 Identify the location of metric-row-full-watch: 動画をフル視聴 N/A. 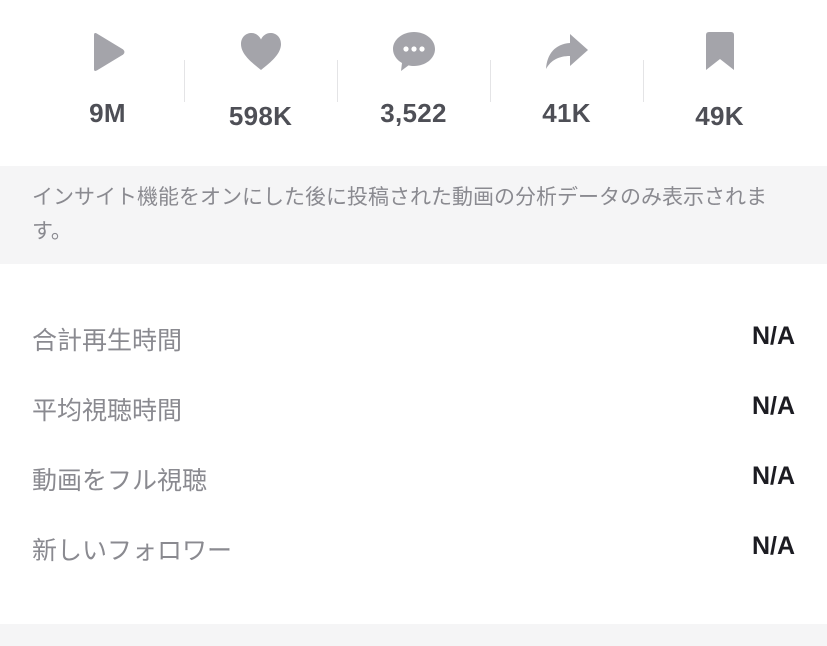
(413, 479).